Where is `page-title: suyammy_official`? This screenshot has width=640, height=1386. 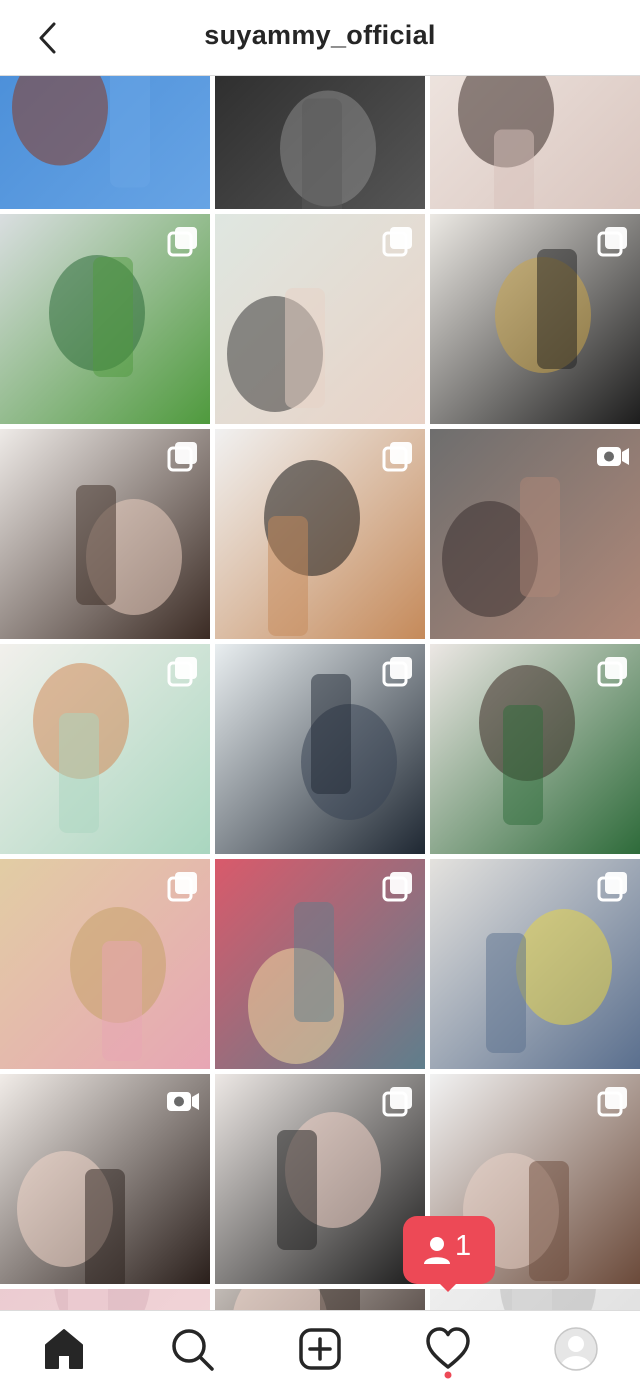
page-title: suyammy_official is located at coordinates (320, 35).